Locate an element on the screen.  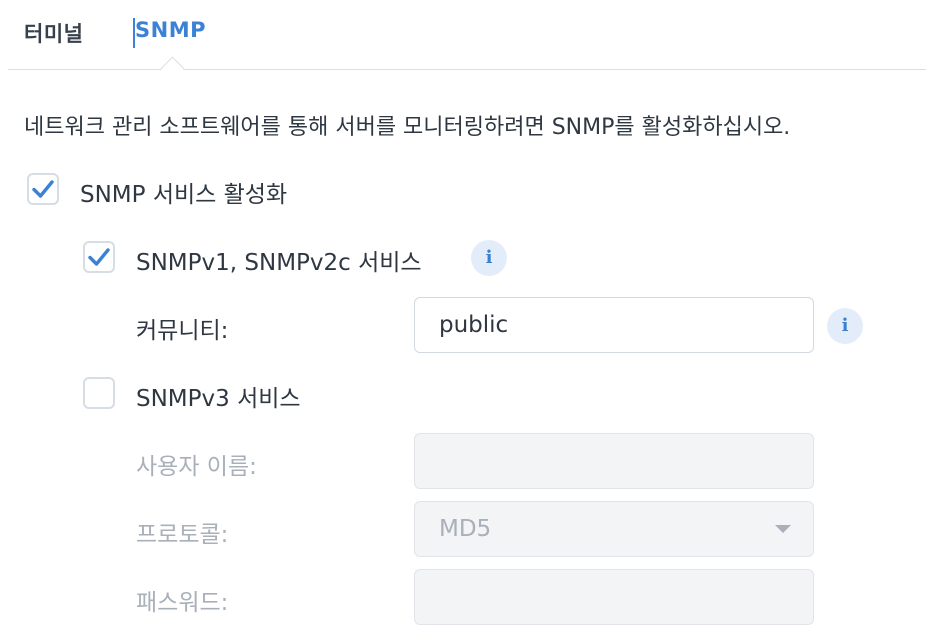
community-input: public is located at coordinates (614, 325).